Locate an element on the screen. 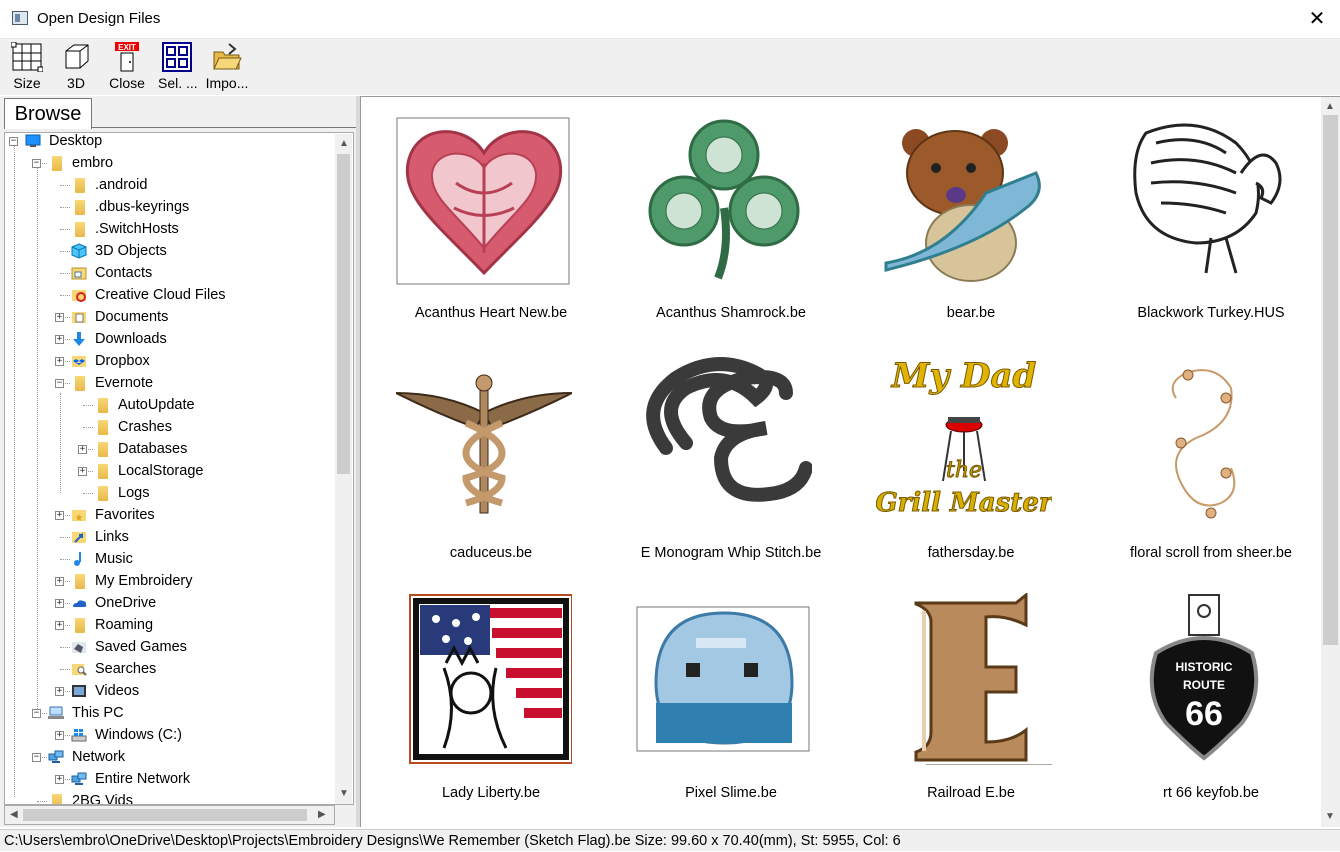 This screenshot has width=1340, height=852. tree-node-label: .android is located at coordinates (121, 185).